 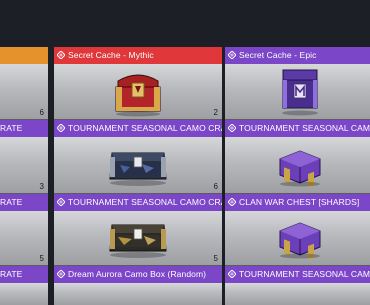 What do you see at coordinates (138, 241) in the screenshot?
I see `gold-camo-crate-icon` at bounding box center [138, 241].